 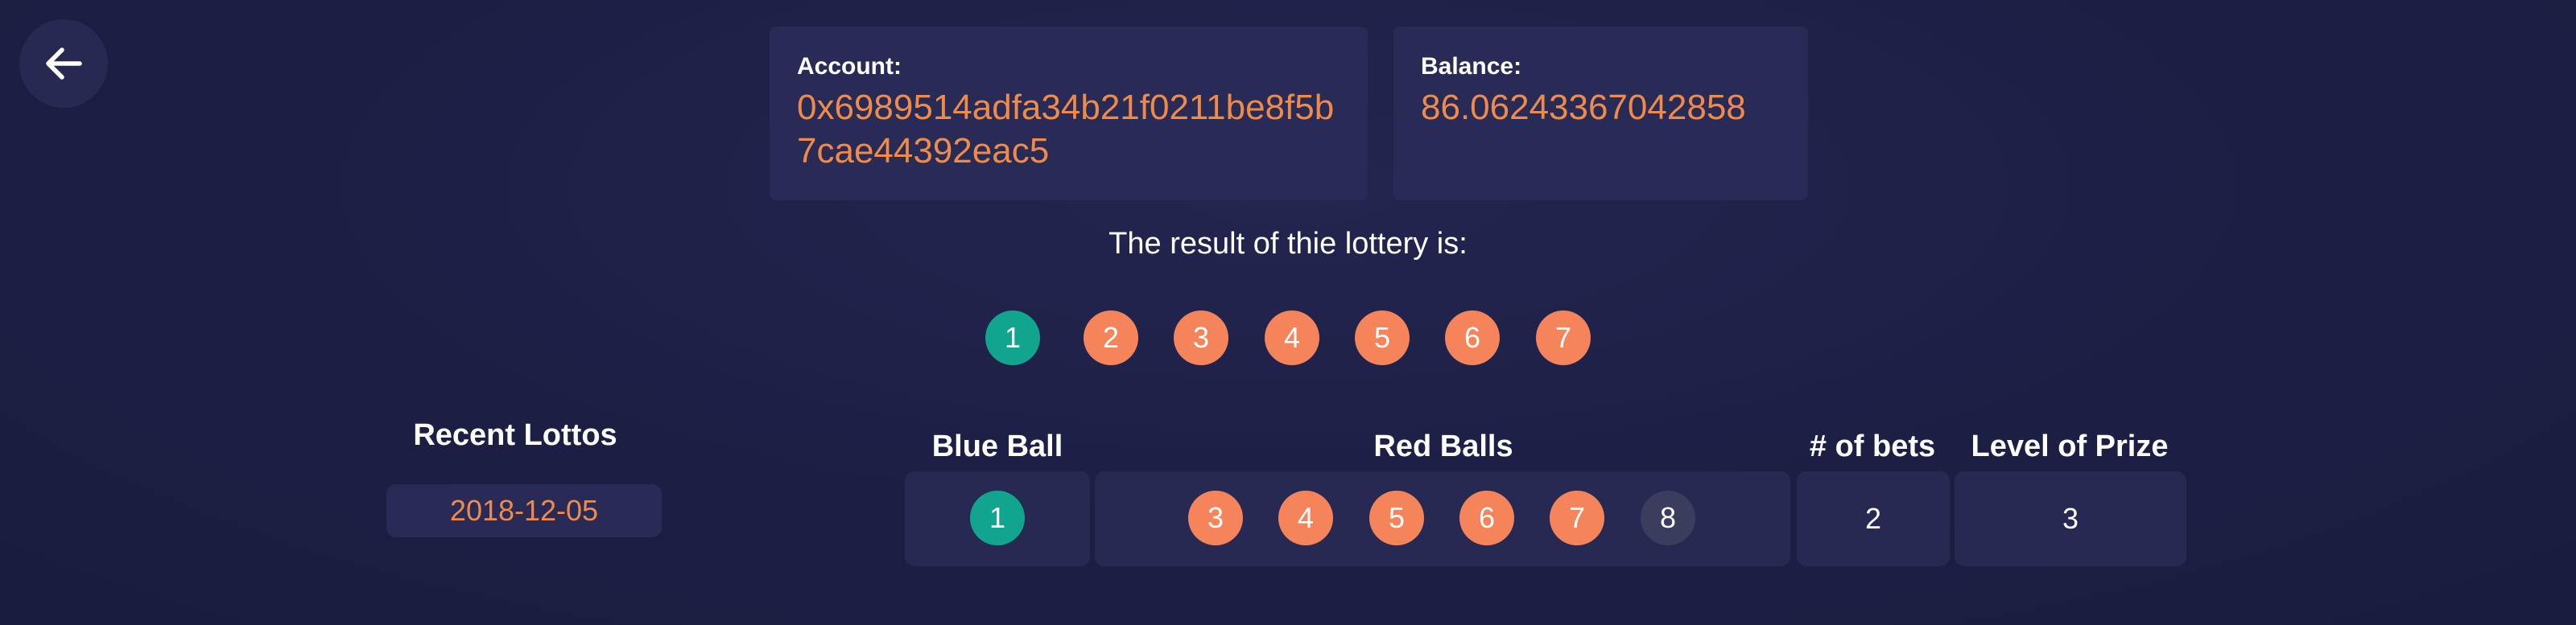 What do you see at coordinates (849, 66) in the screenshot?
I see `account-label: Account:` at bounding box center [849, 66].